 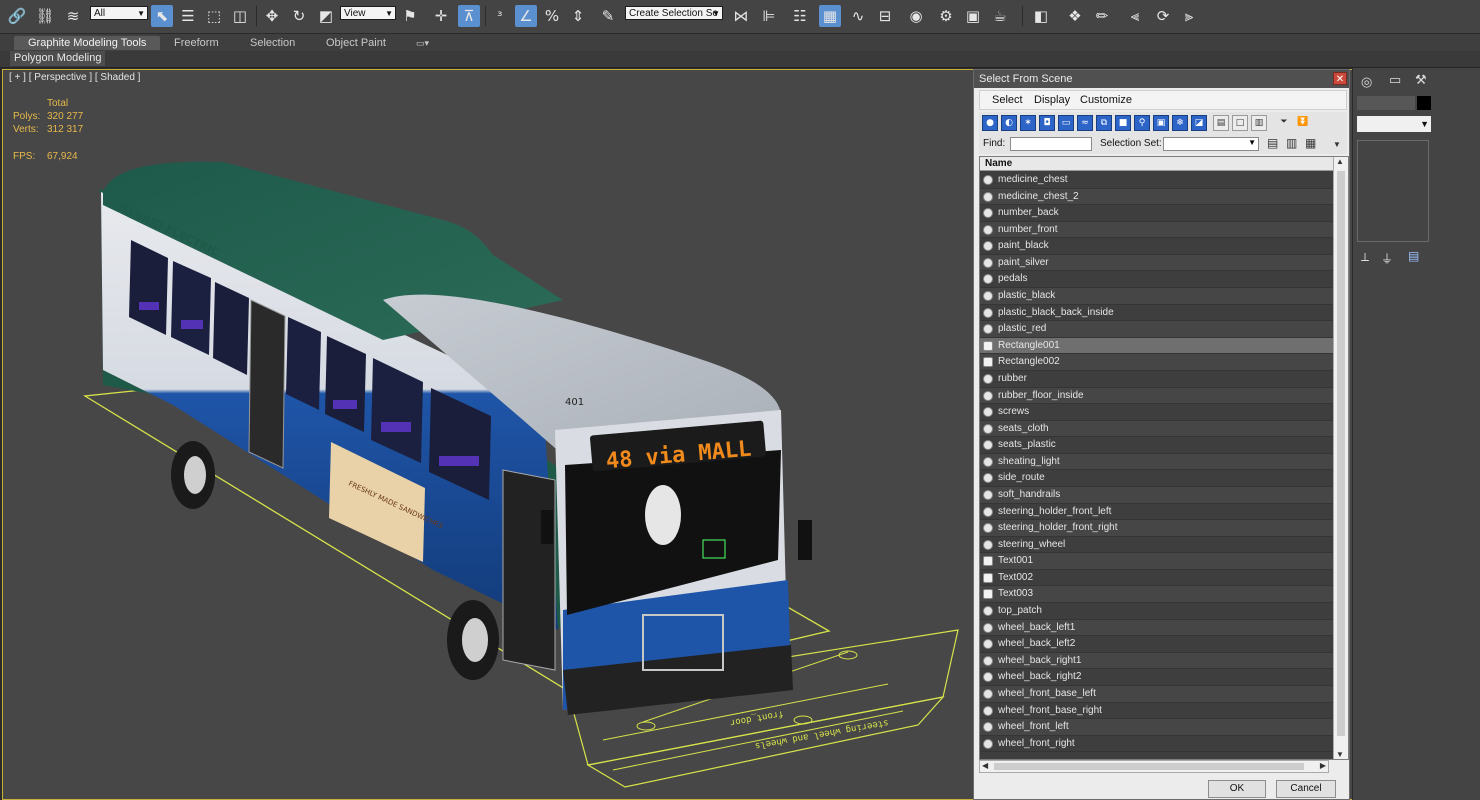 What do you see at coordinates (1310, 143) in the screenshot?
I see `sync-selection-icon: ▦` at bounding box center [1310, 143].